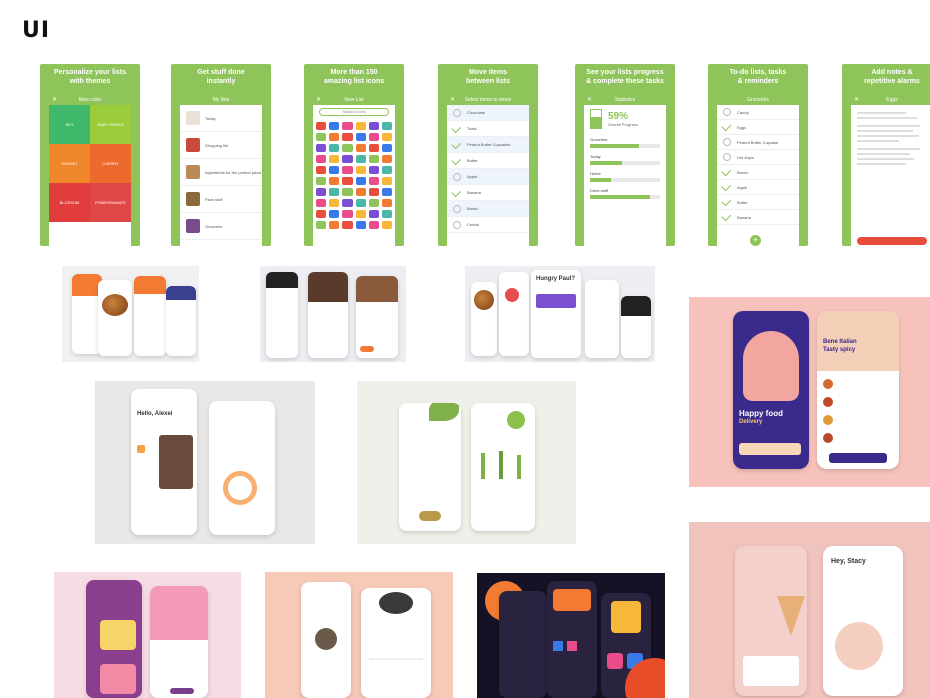 This screenshot has width=930, height=698. Describe the element at coordinates (488, 177) in the screenshot. I see `list-item: Apple` at that location.